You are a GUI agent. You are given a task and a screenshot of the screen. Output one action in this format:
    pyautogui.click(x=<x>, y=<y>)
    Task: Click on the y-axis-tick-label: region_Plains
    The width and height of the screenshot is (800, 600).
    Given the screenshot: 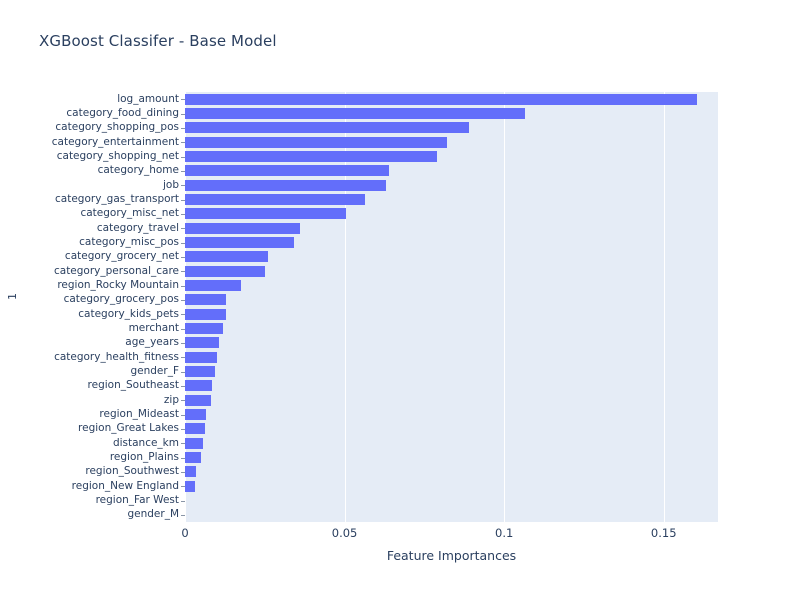 What is the action you would take?
    pyautogui.click(x=144, y=457)
    